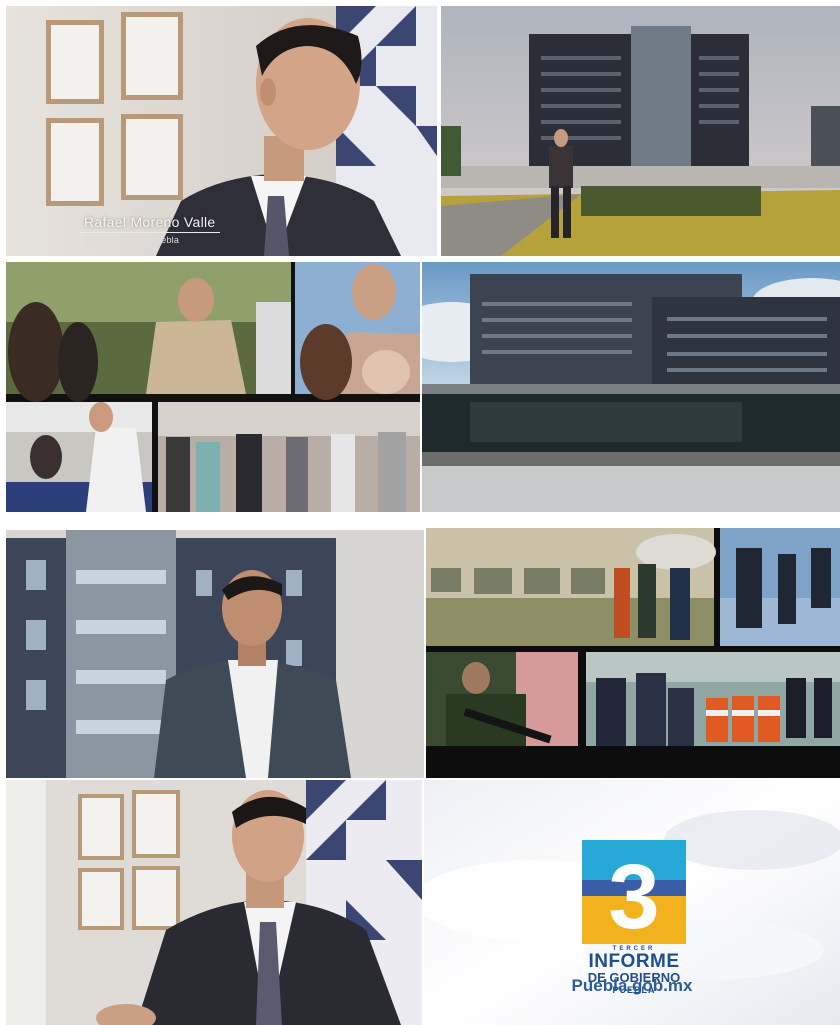 The image size is (840, 1025). Describe the element at coordinates (632, 985) in the screenshot. I see `website-url: Puebla.gob.mx` at that location.